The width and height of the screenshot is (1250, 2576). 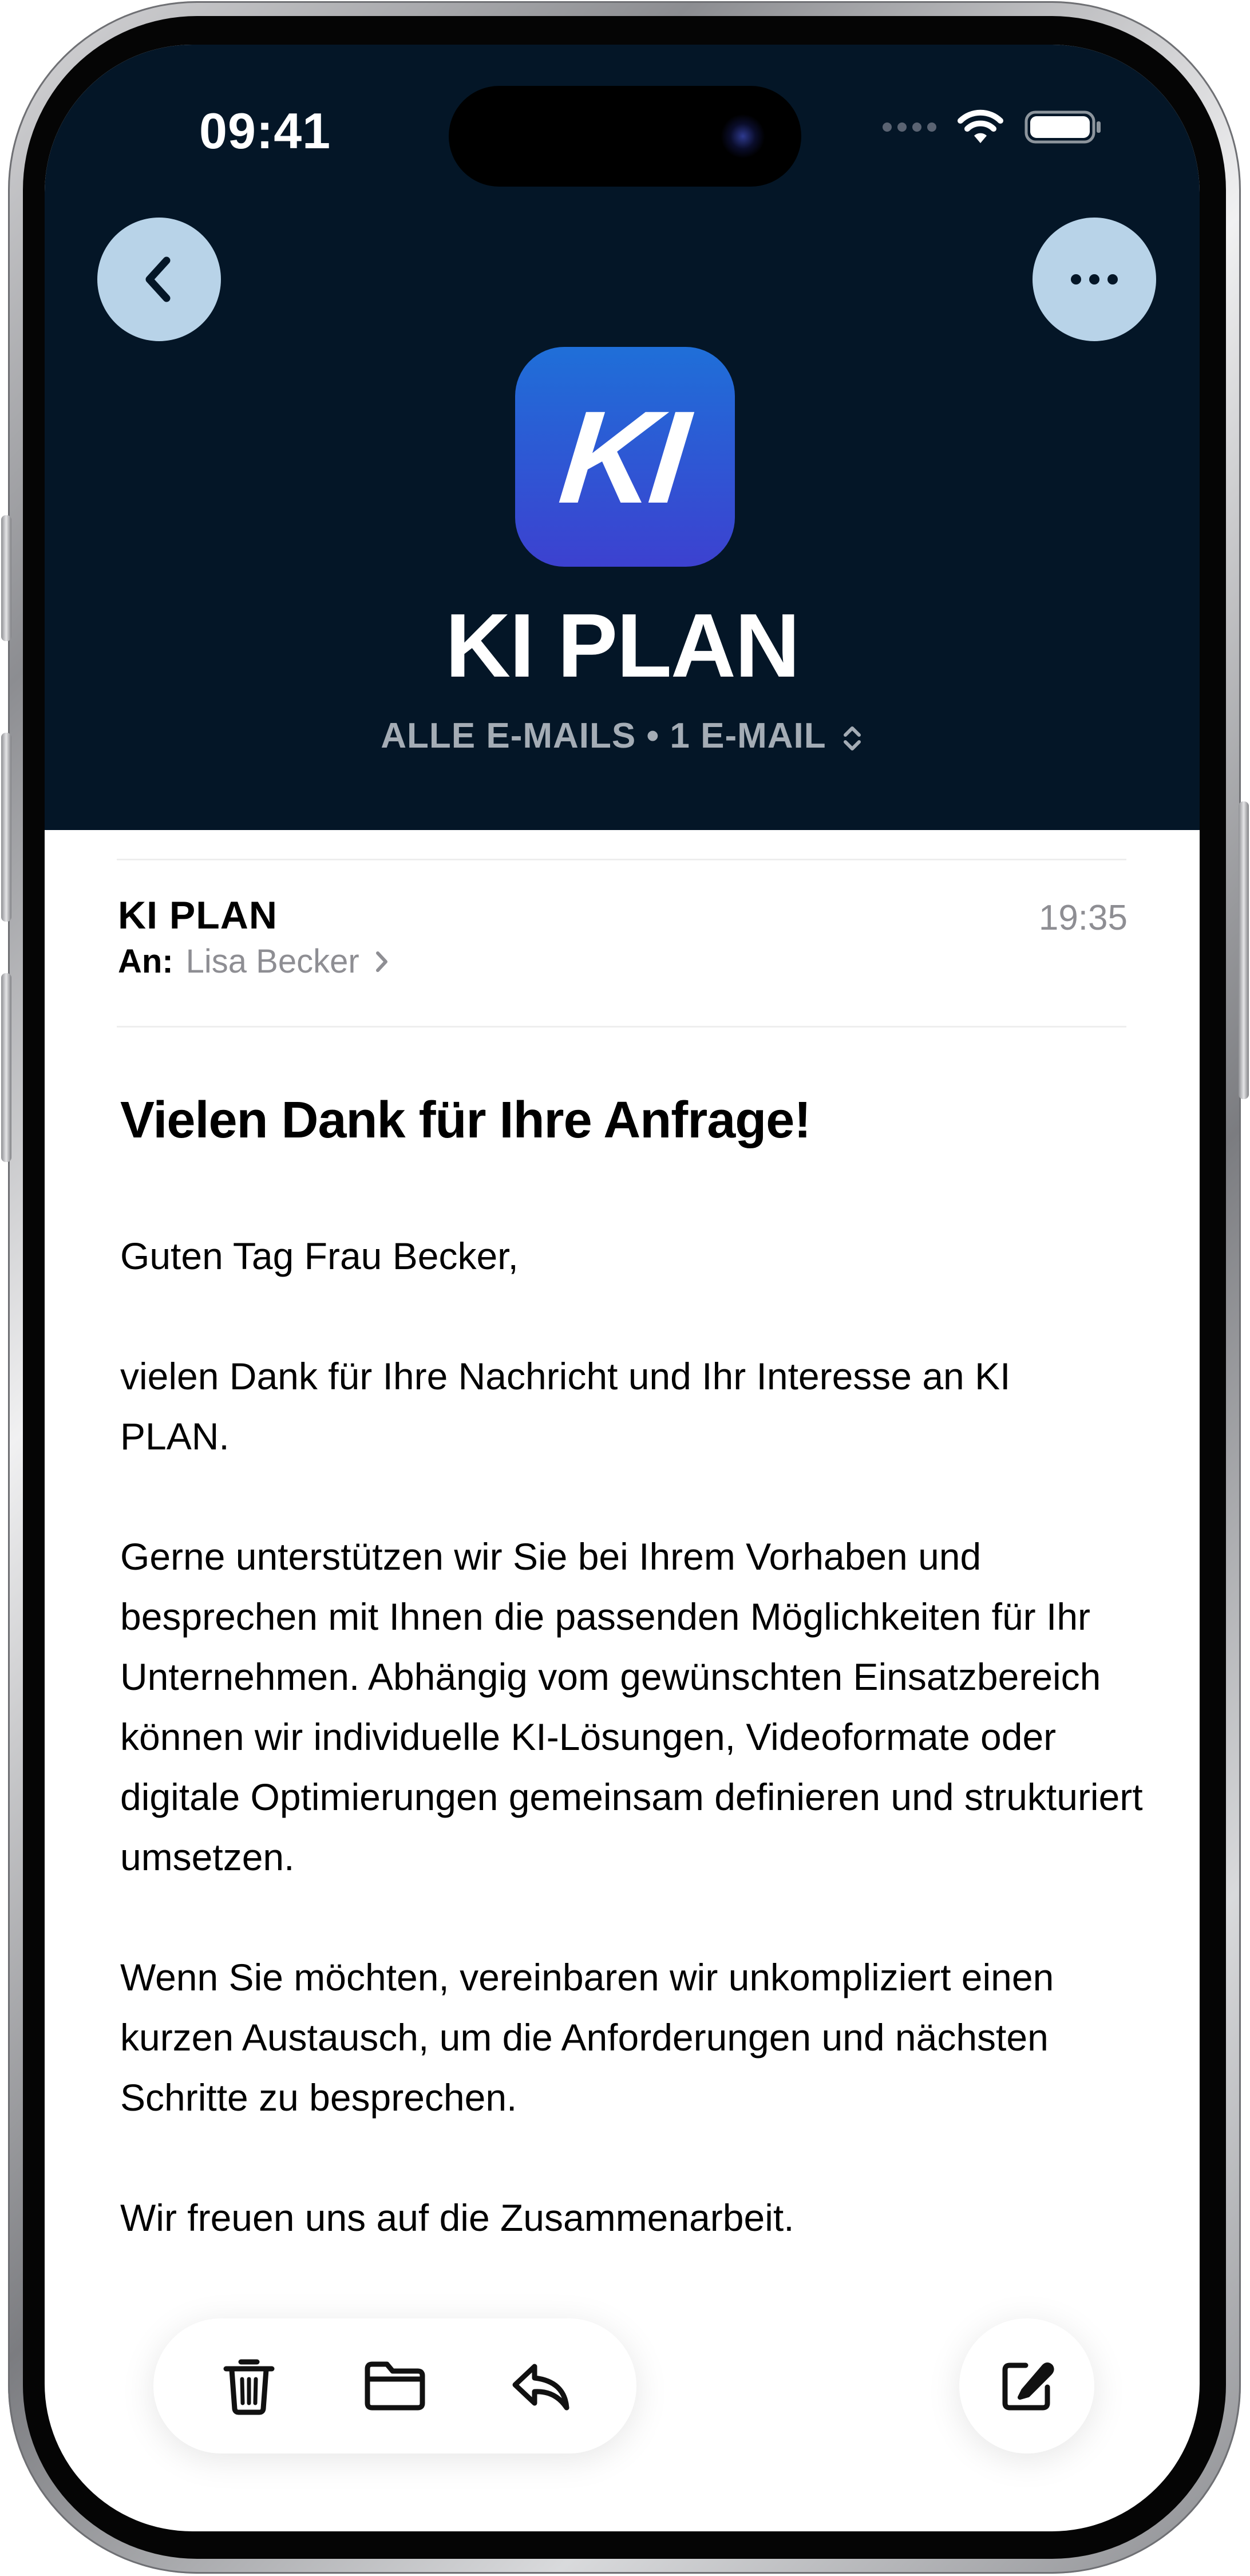 I want to click on power-button, so click(x=1244, y=950).